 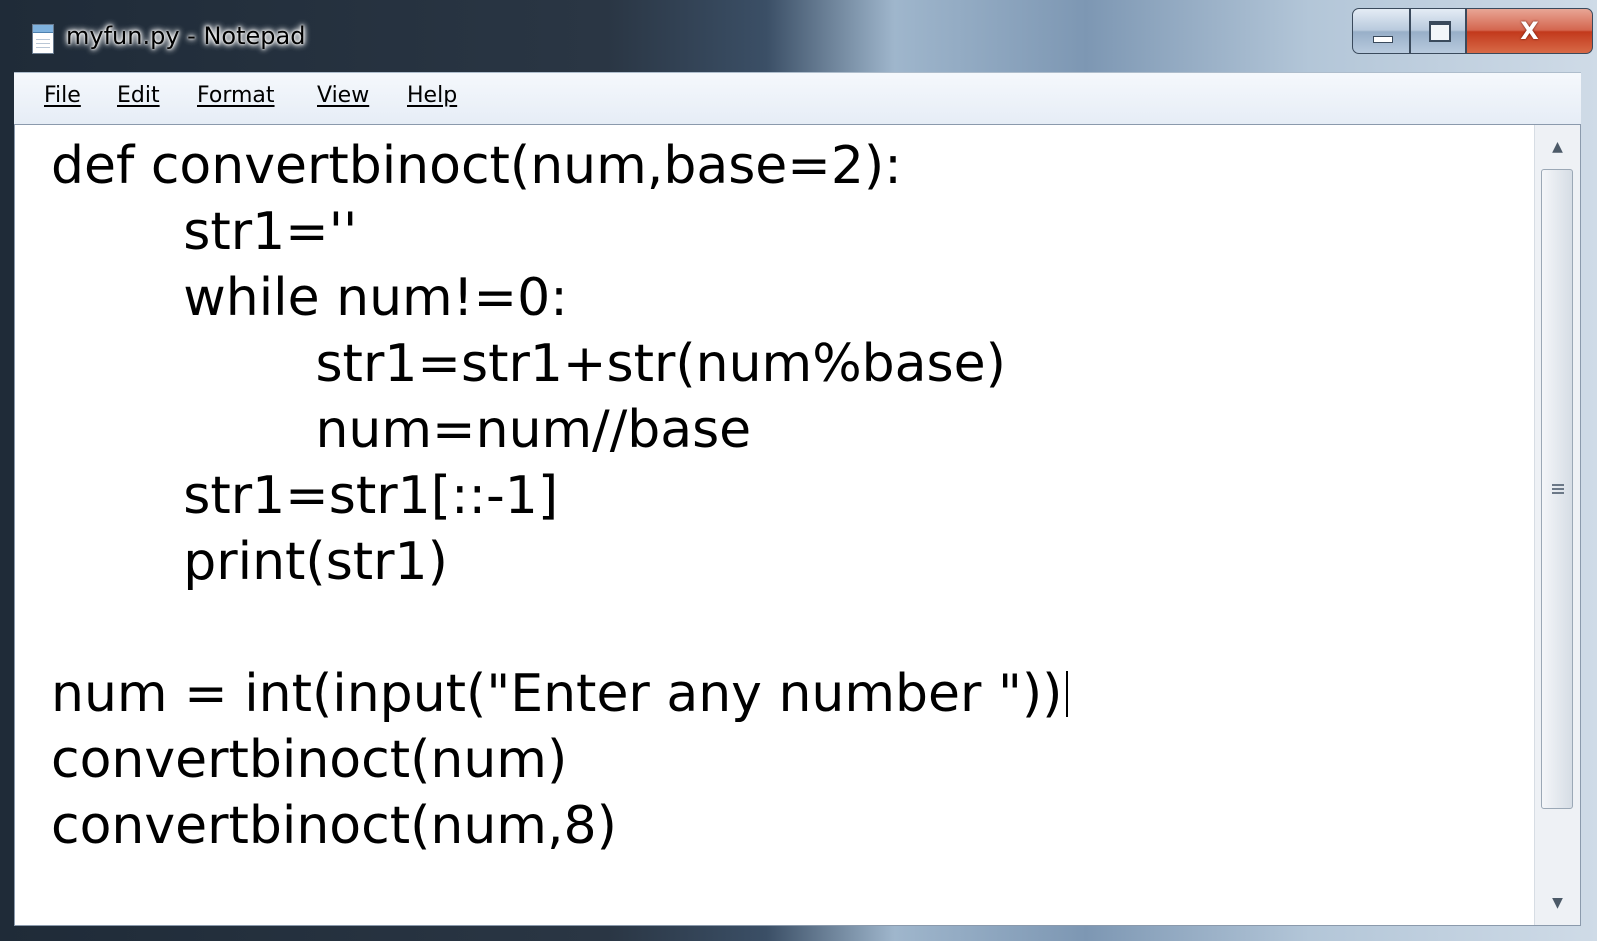 I want to click on scroll-down-arrow-icon: ▼, so click(x=1557, y=903).